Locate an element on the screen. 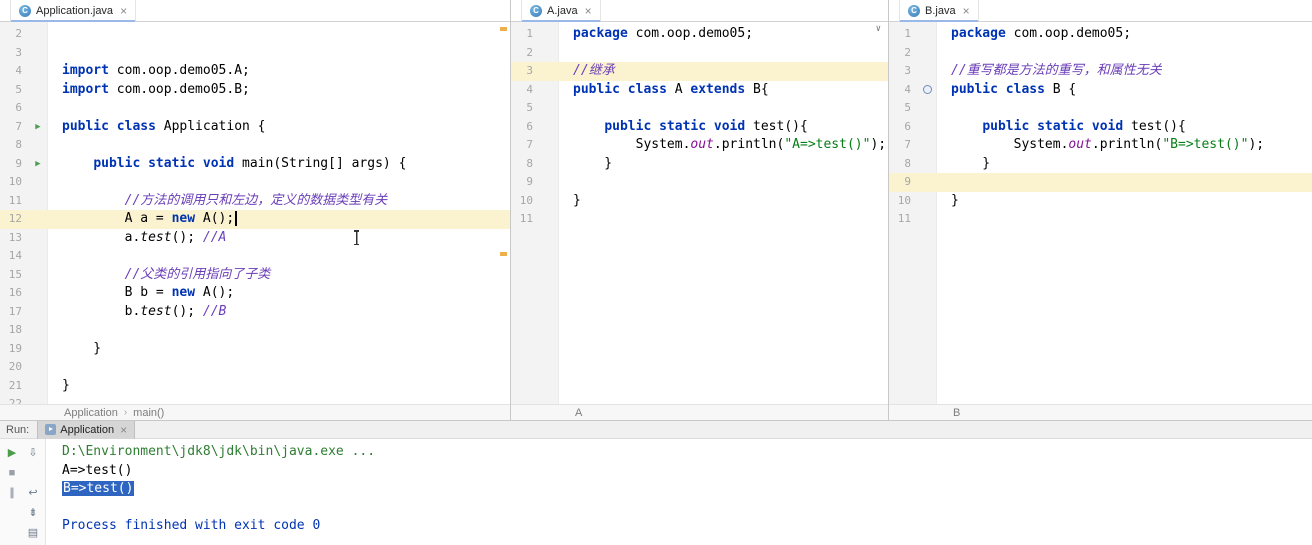 Image resolution: width=1312 pixels, height=545 pixels. code-text: //父类的引用指向了子类 is located at coordinates (279, 275).